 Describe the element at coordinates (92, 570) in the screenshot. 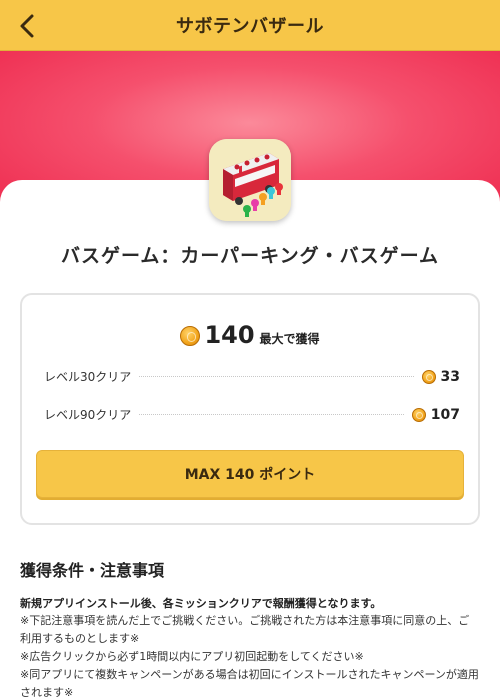

I see `conditions-title: 獲得条件・注意事項` at that location.